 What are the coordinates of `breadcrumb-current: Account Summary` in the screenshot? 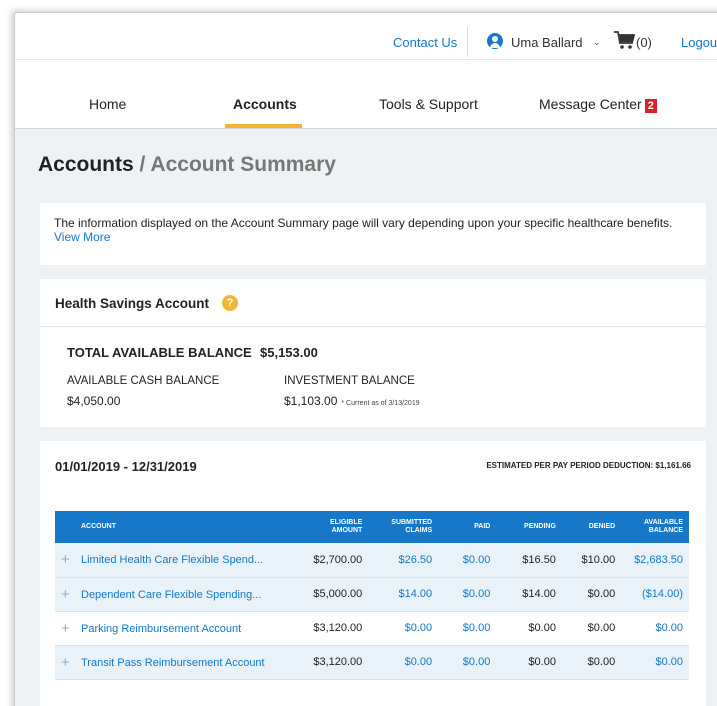 It's located at (243, 164).